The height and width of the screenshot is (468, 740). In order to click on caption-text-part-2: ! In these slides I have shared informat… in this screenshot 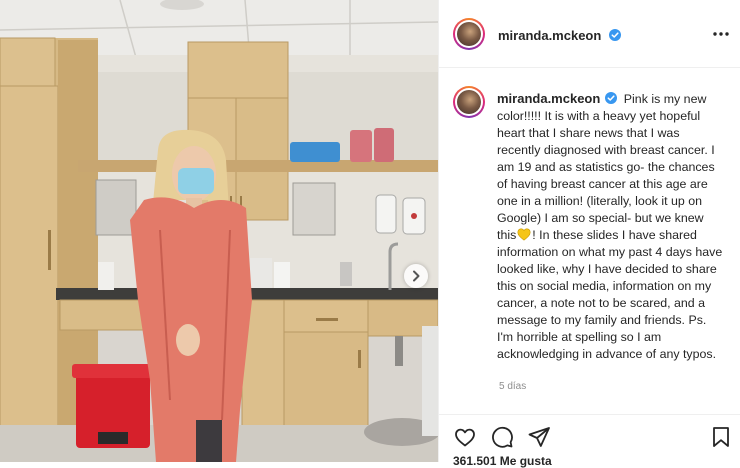, I will do `click(610, 294)`.